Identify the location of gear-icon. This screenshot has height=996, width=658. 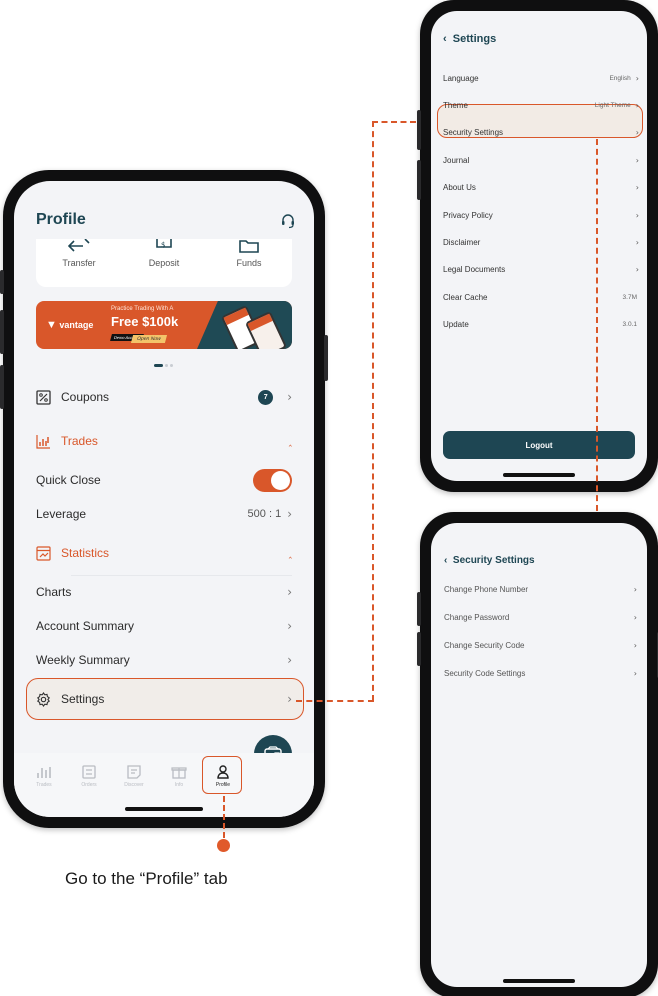
(43, 699).